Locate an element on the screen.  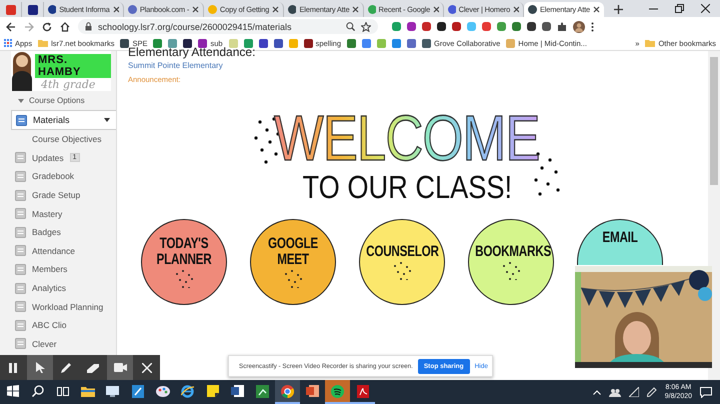
school-link: Summit Pointe Elementary is located at coordinates (418, 65).